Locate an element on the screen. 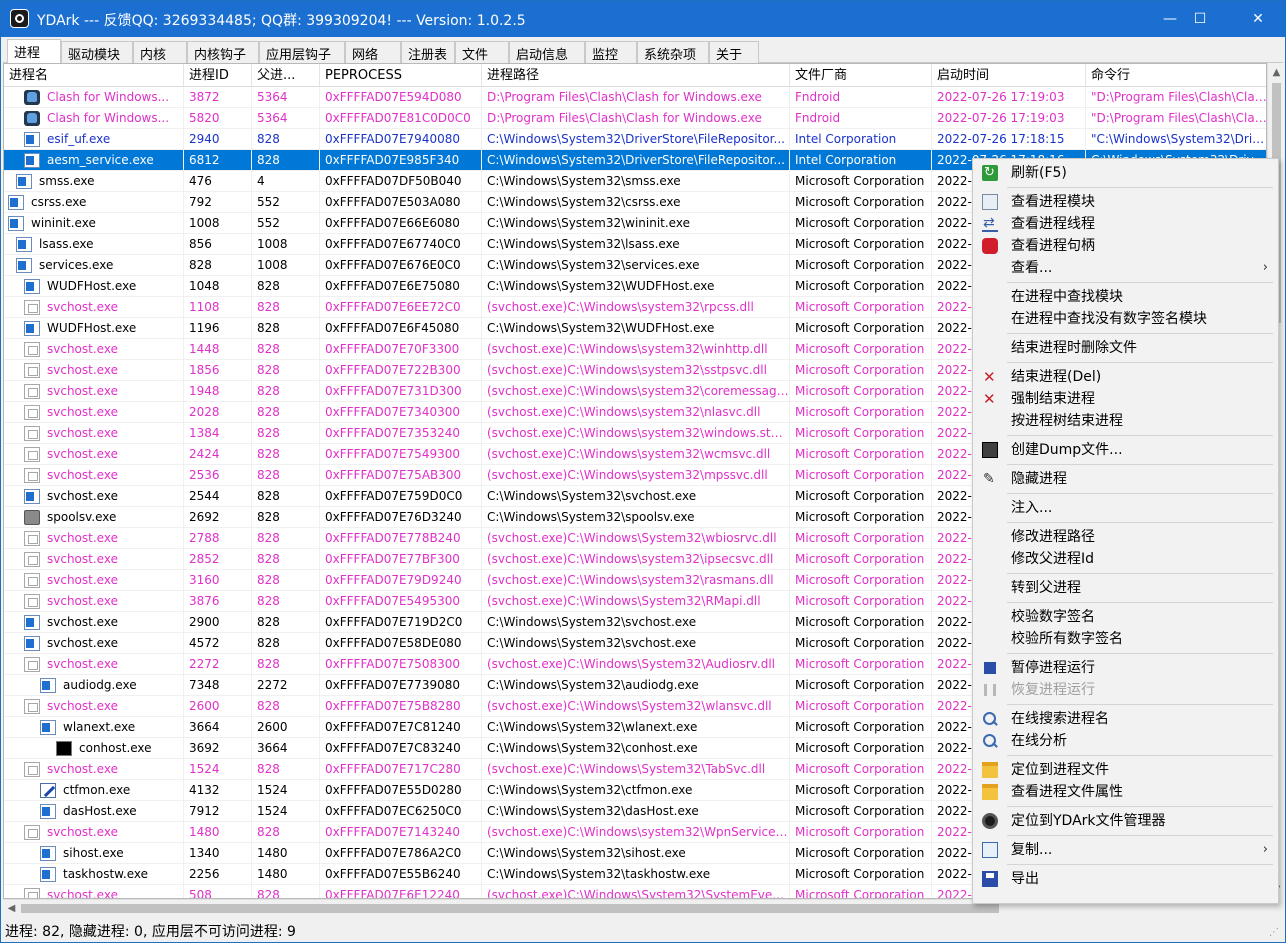 The image size is (1286, 943). tab-2: 内核 is located at coordinates (160, 52).